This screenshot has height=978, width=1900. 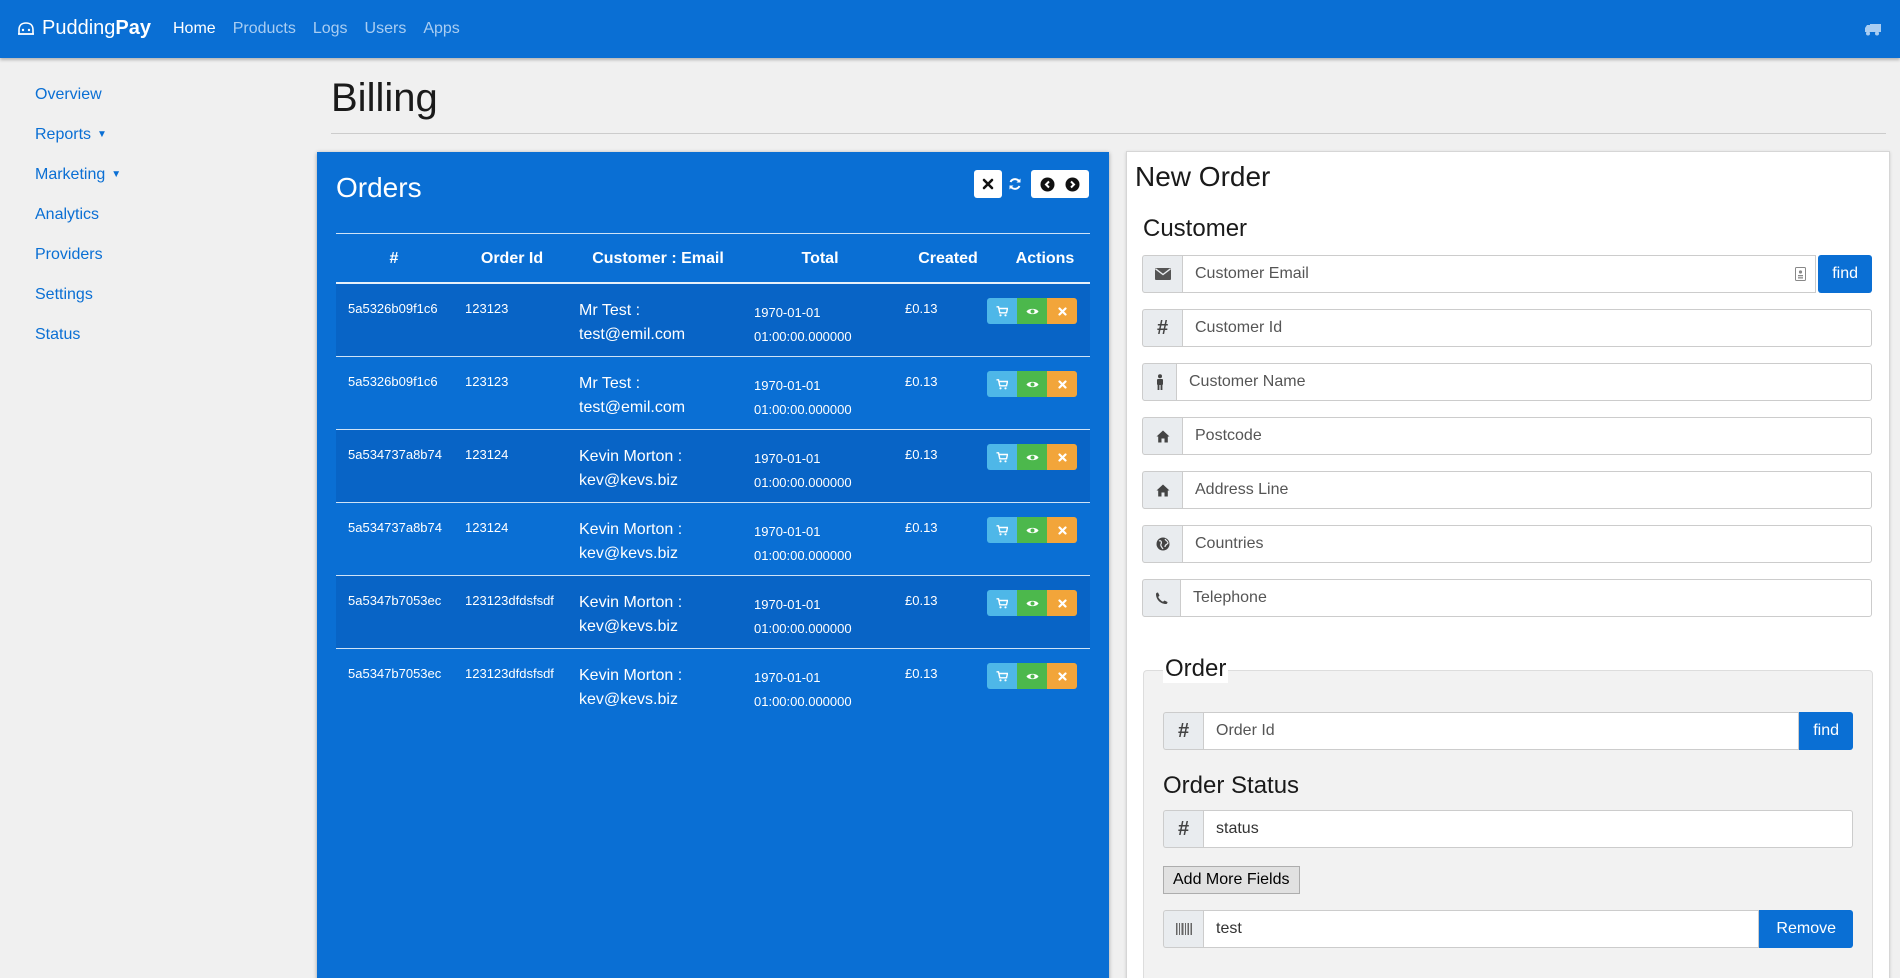 I want to click on order-heading: Order, so click(x=1196, y=669).